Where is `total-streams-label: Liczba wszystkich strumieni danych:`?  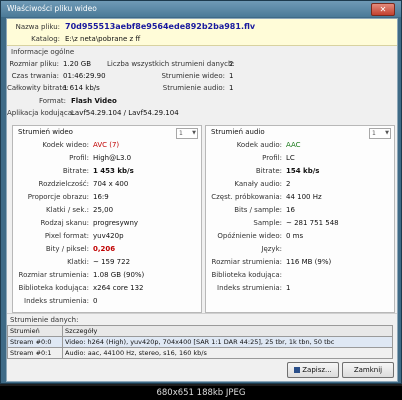
total-streams-label: Liczba wszystkich strumieni danych: is located at coordinates (171, 64).